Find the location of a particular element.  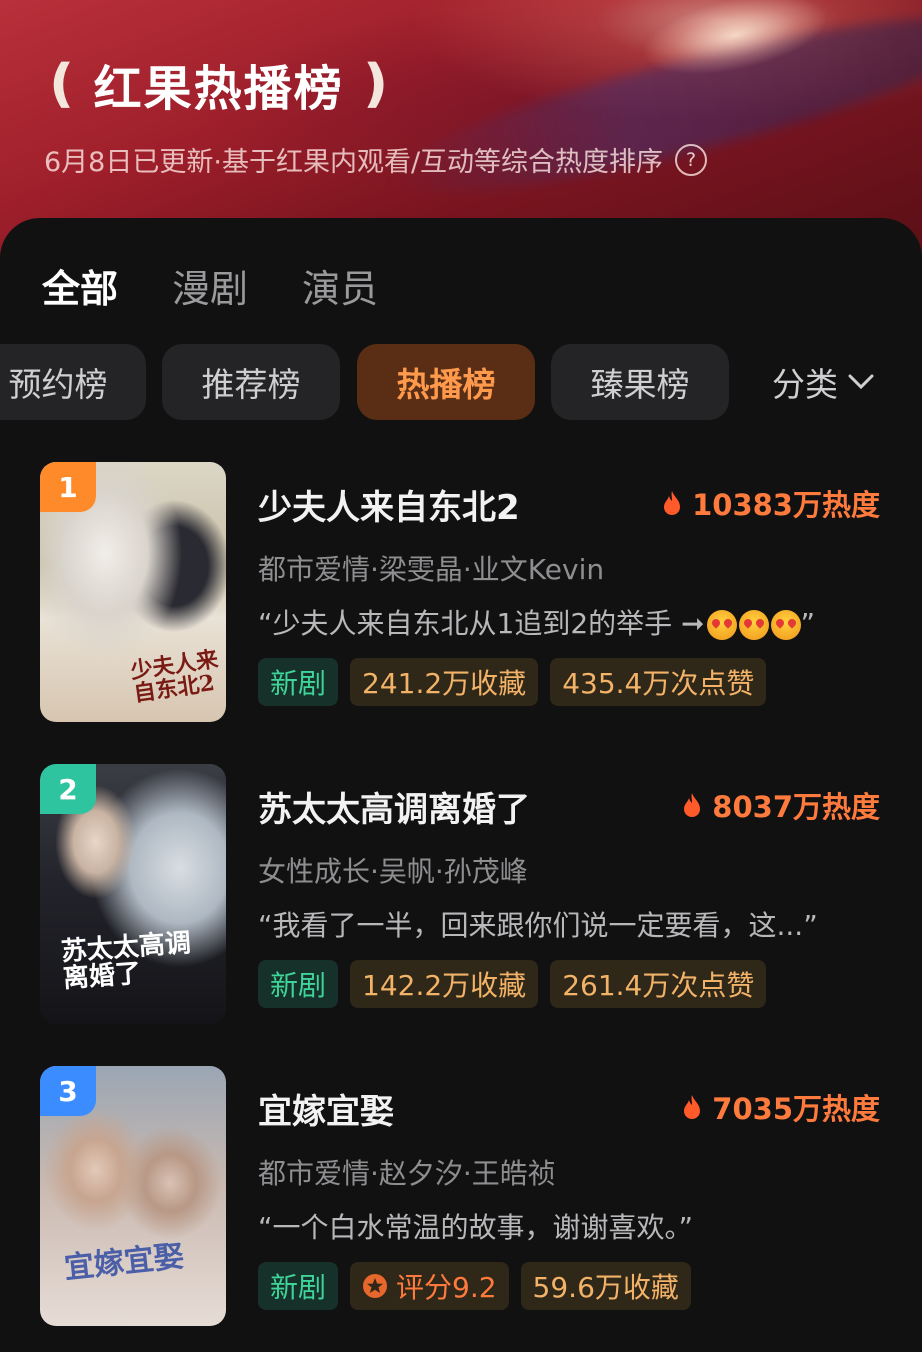

category-label: 分类 is located at coordinates (805, 384).